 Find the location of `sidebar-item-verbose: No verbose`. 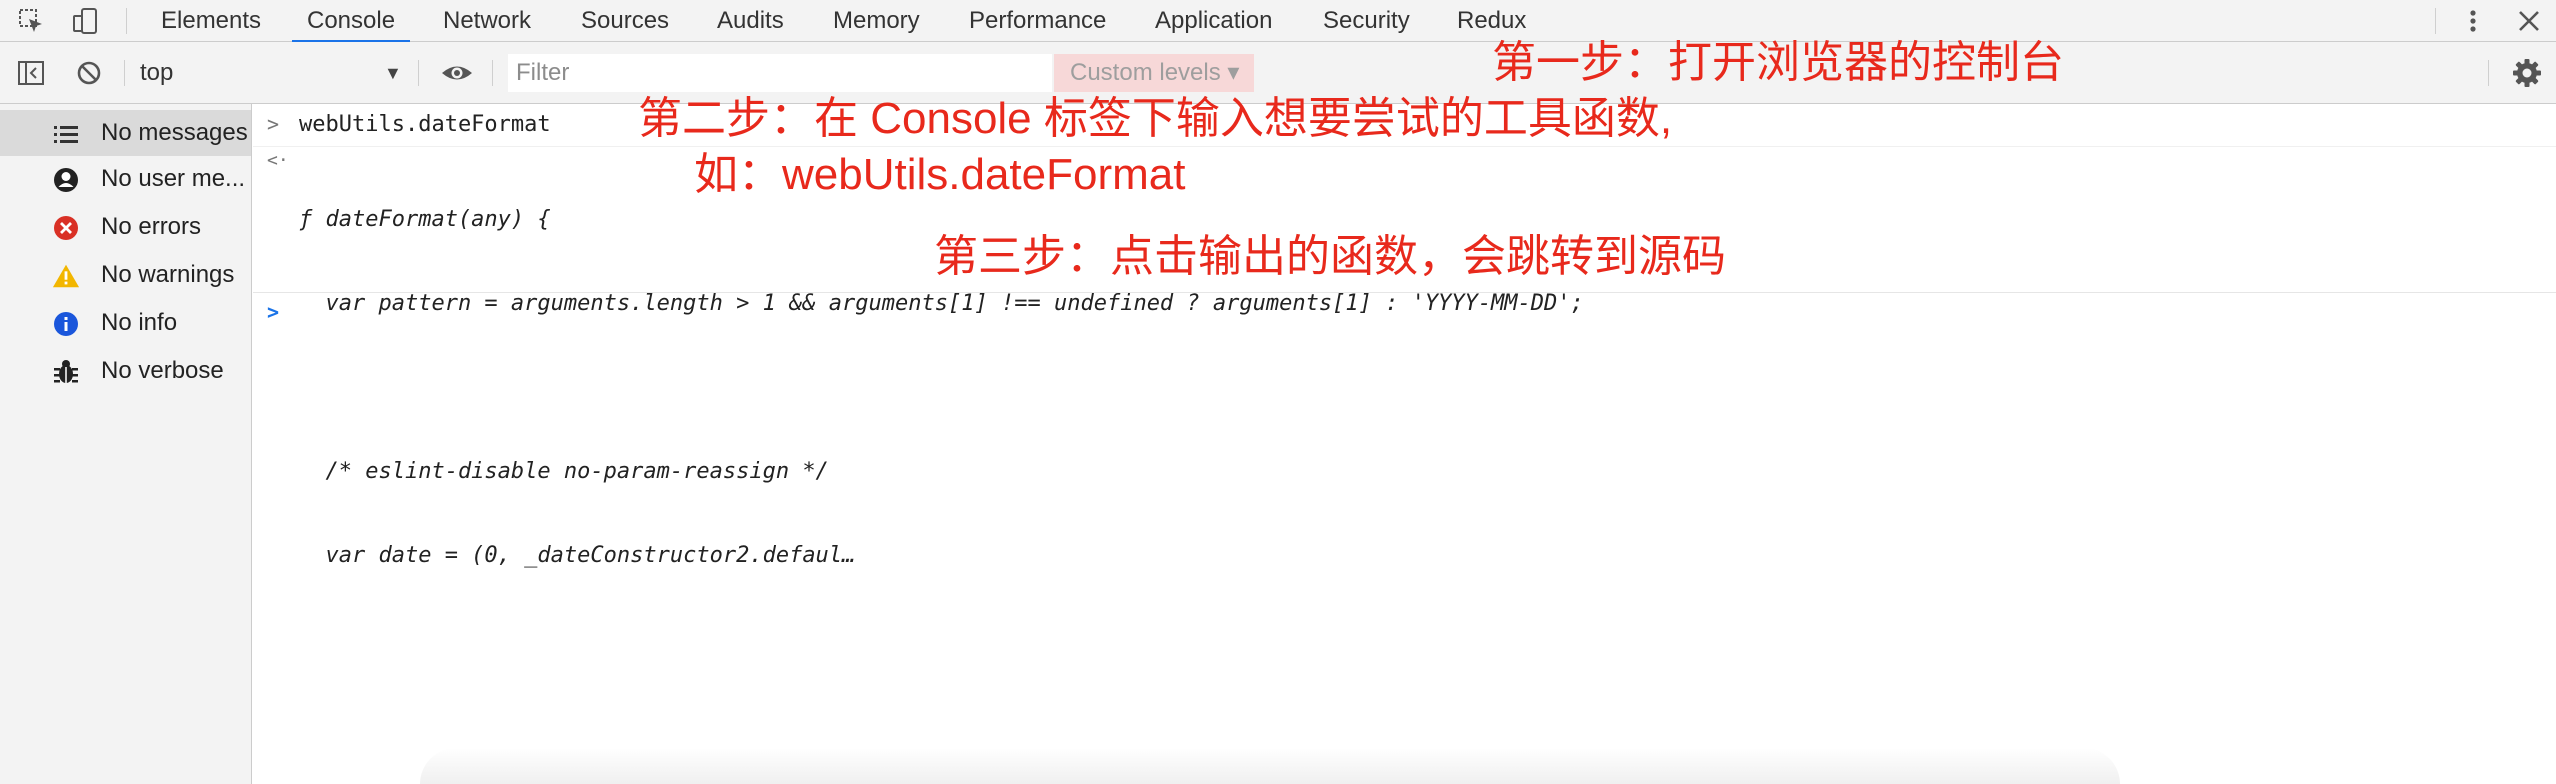

sidebar-item-verbose: No verbose is located at coordinates (125, 371).